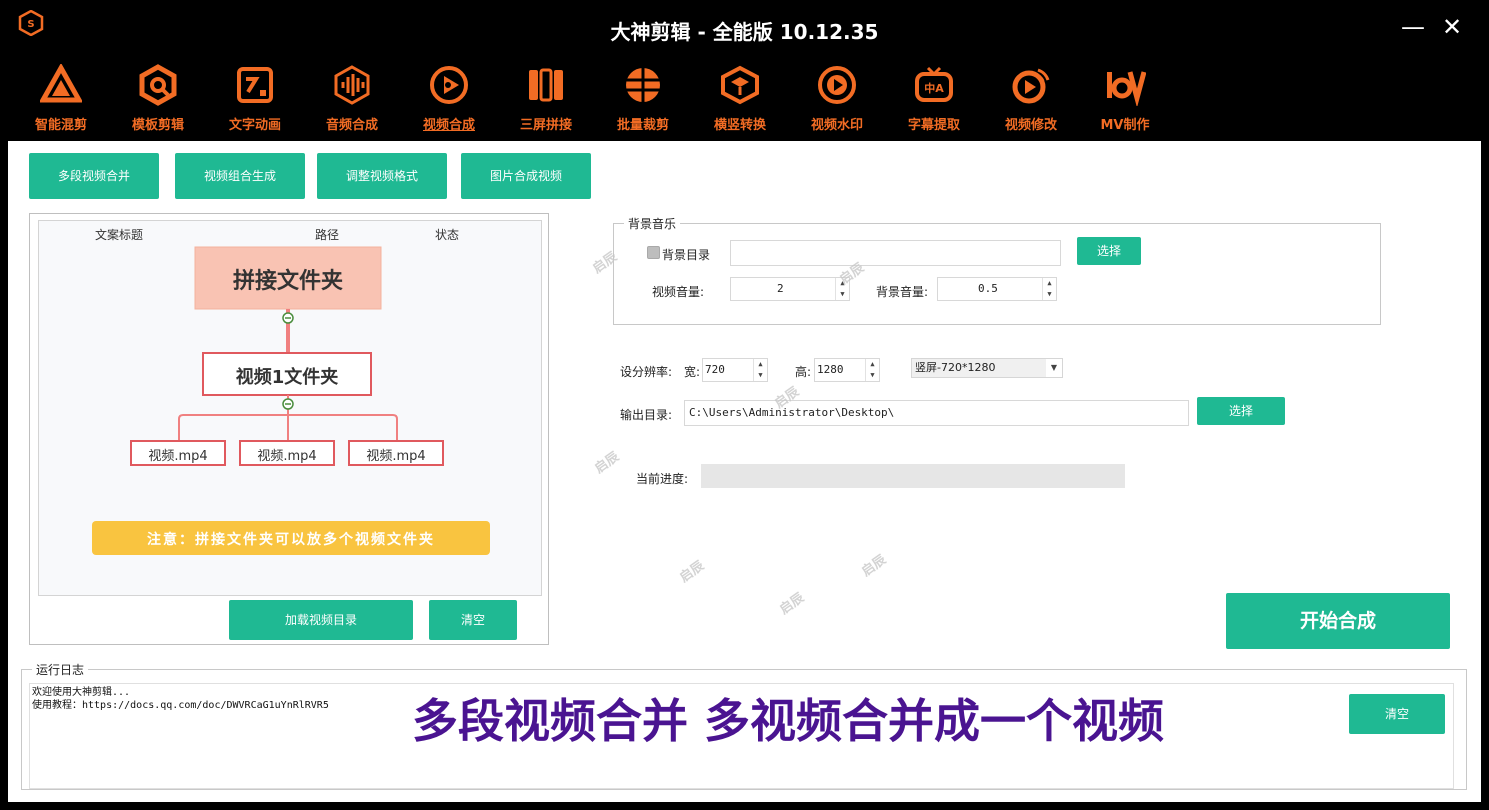 Image resolution: width=1489 pixels, height=810 pixels. What do you see at coordinates (836, 125) in the screenshot?
I see `tool-label: 视频水印` at bounding box center [836, 125].